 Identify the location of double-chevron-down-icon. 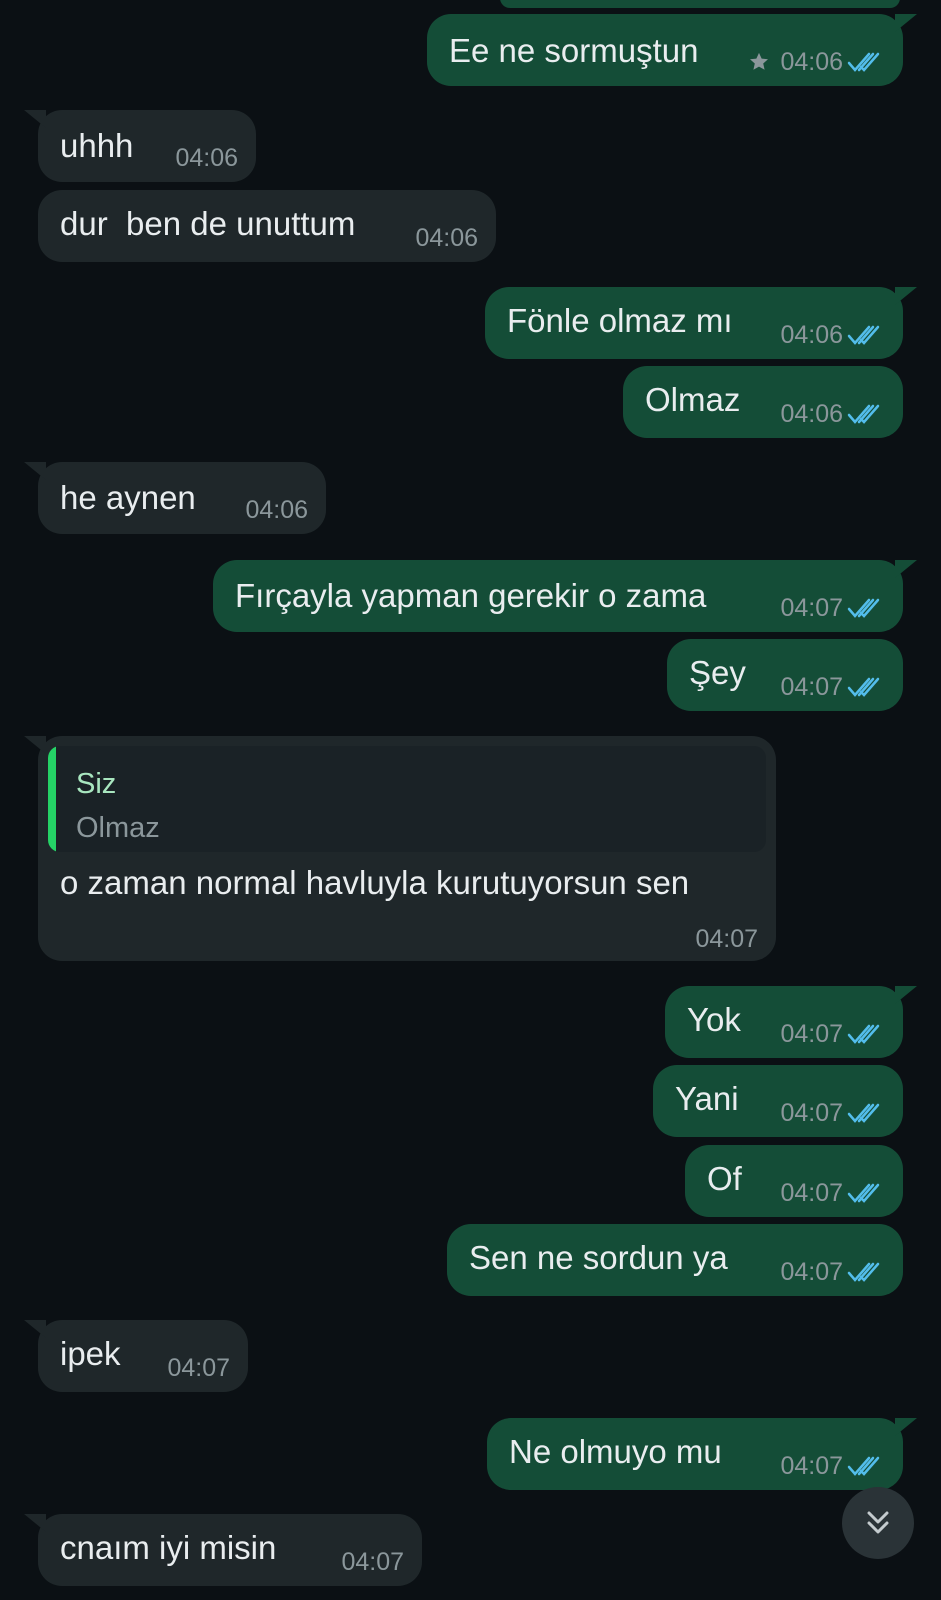
(878, 1522).